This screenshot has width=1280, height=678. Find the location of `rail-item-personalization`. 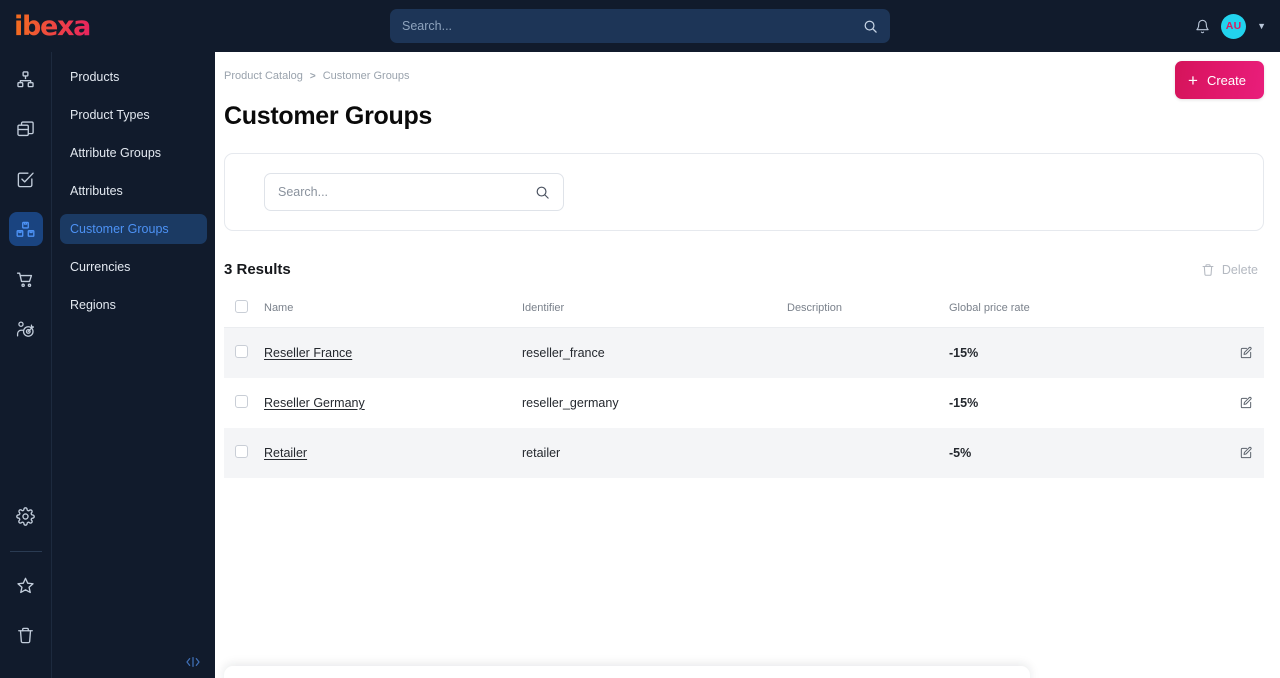

rail-item-personalization is located at coordinates (26, 329).